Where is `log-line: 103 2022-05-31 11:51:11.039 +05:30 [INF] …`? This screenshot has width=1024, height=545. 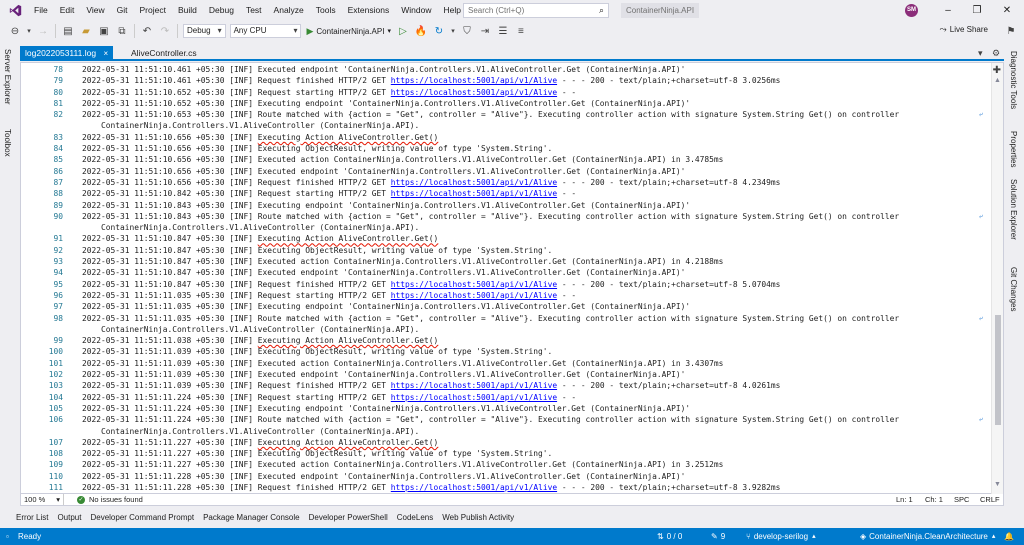 log-line: 103 2022-05-31 11:51:11.039 +05:30 [INF] … is located at coordinates (504, 385).